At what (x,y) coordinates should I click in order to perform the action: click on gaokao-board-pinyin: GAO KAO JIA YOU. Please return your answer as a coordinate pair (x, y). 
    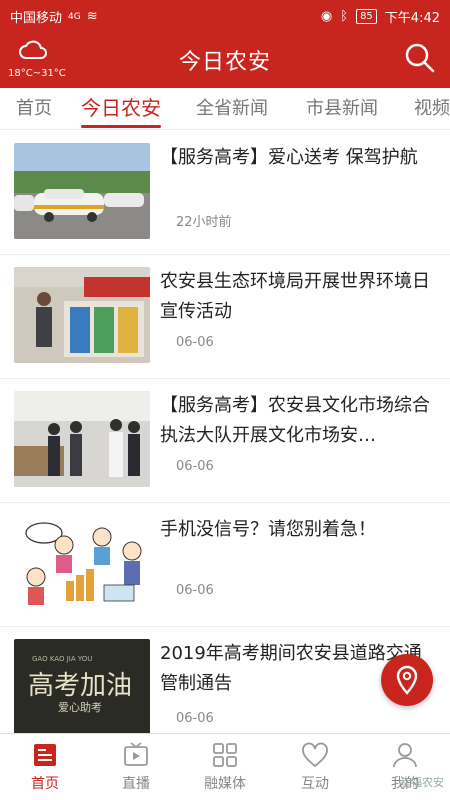
    Looking at the image, I should click on (62, 659).